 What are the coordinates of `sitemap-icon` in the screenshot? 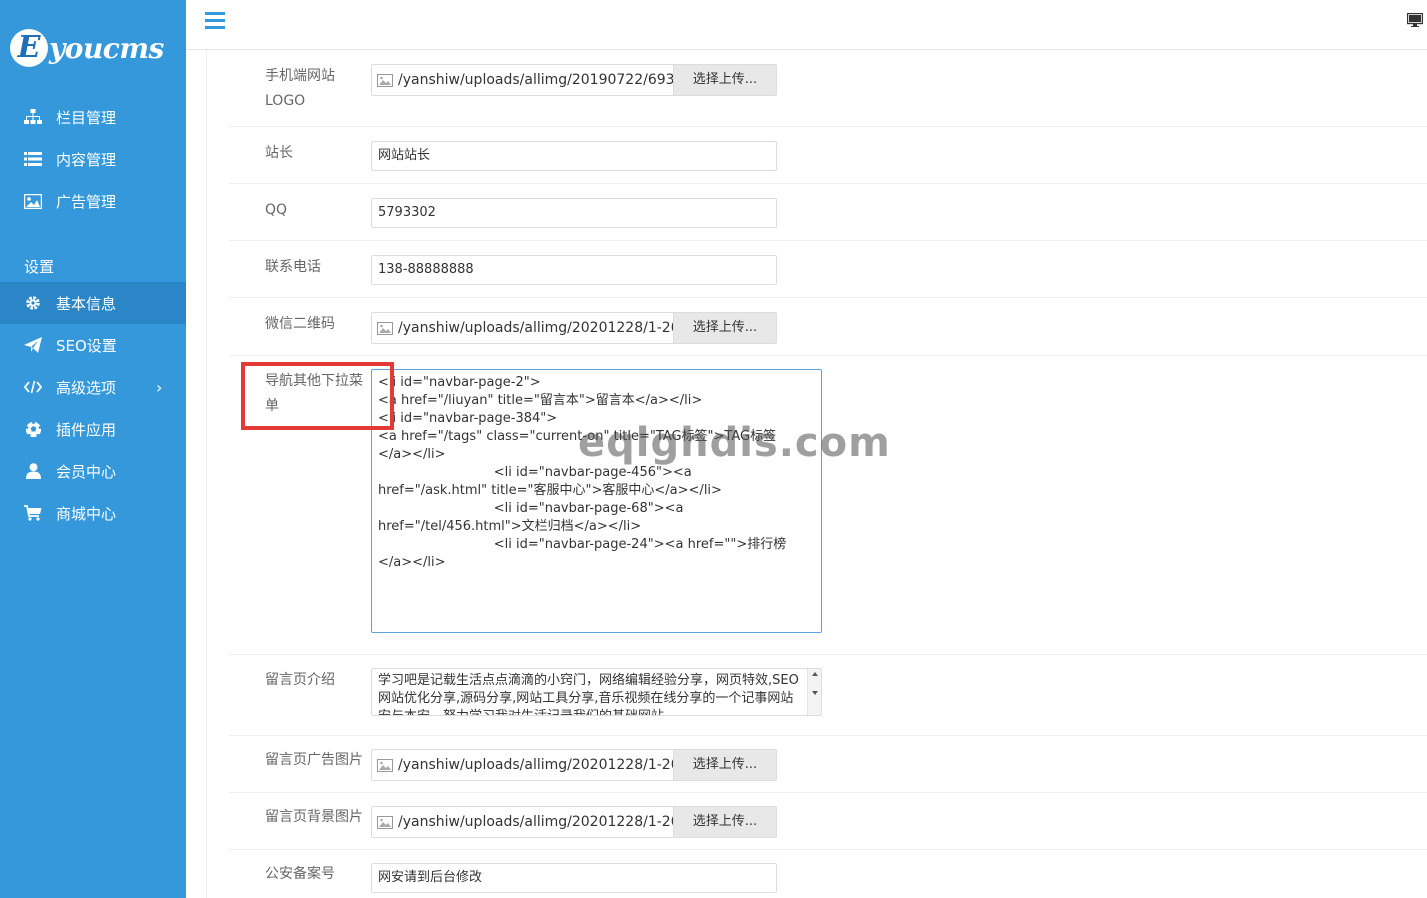 It's located at (33, 117).